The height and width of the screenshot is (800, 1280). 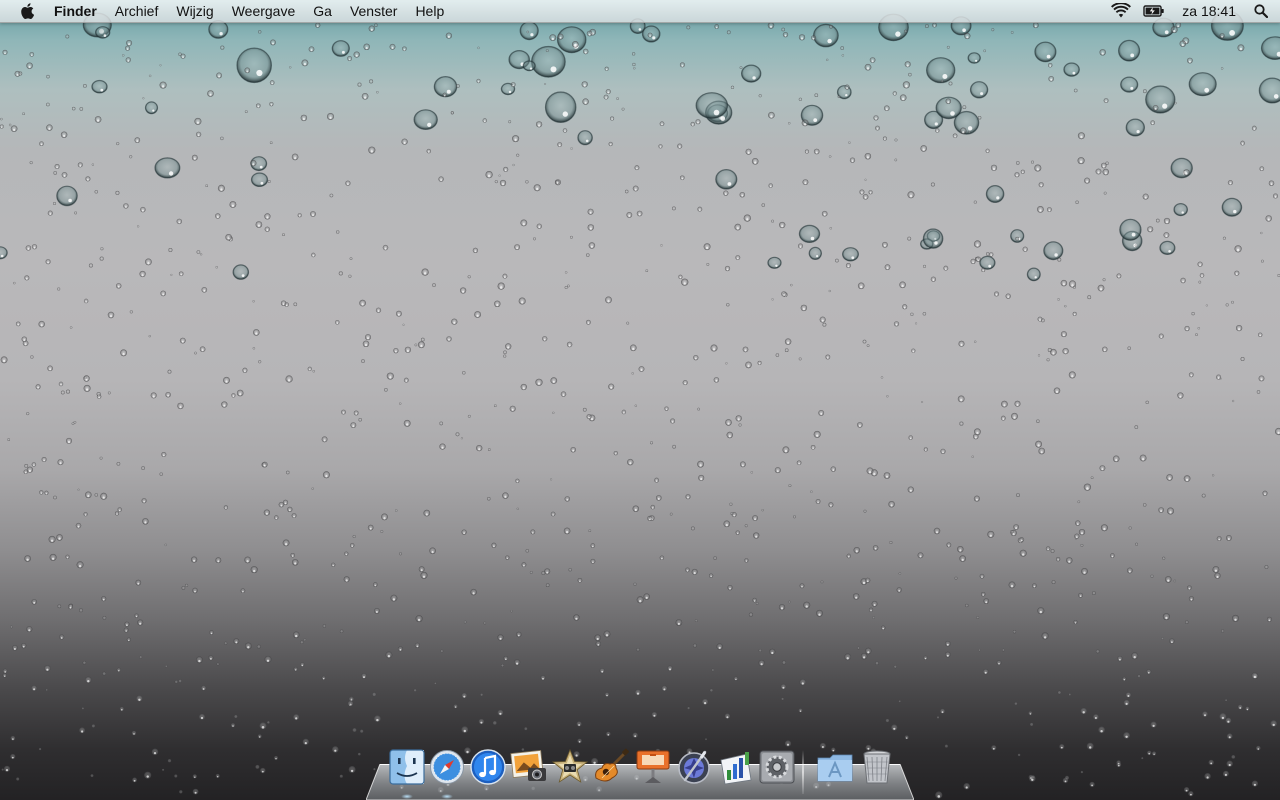 What do you see at coordinates (447, 796) in the screenshot?
I see `safari-running-indicator` at bounding box center [447, 796].